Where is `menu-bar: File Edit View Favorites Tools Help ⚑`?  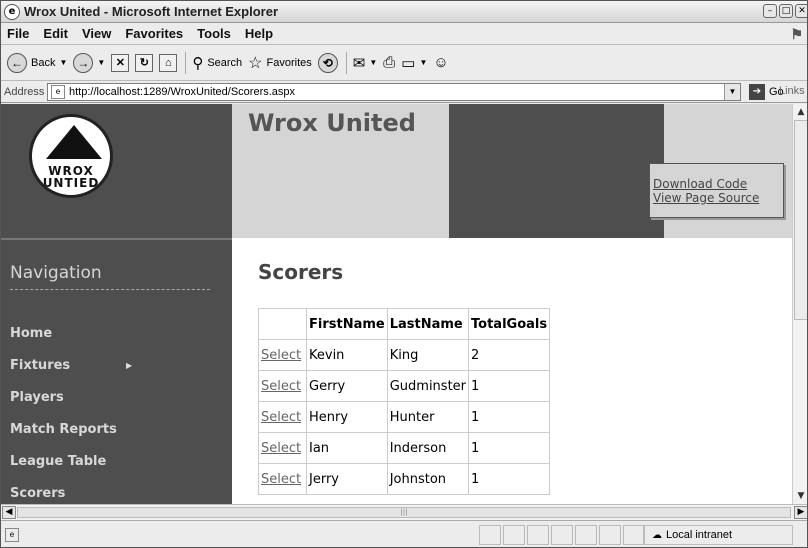
menu-bar: File Edit View Favorites Tools Help ⚑ is located at coordinates (404, 34).